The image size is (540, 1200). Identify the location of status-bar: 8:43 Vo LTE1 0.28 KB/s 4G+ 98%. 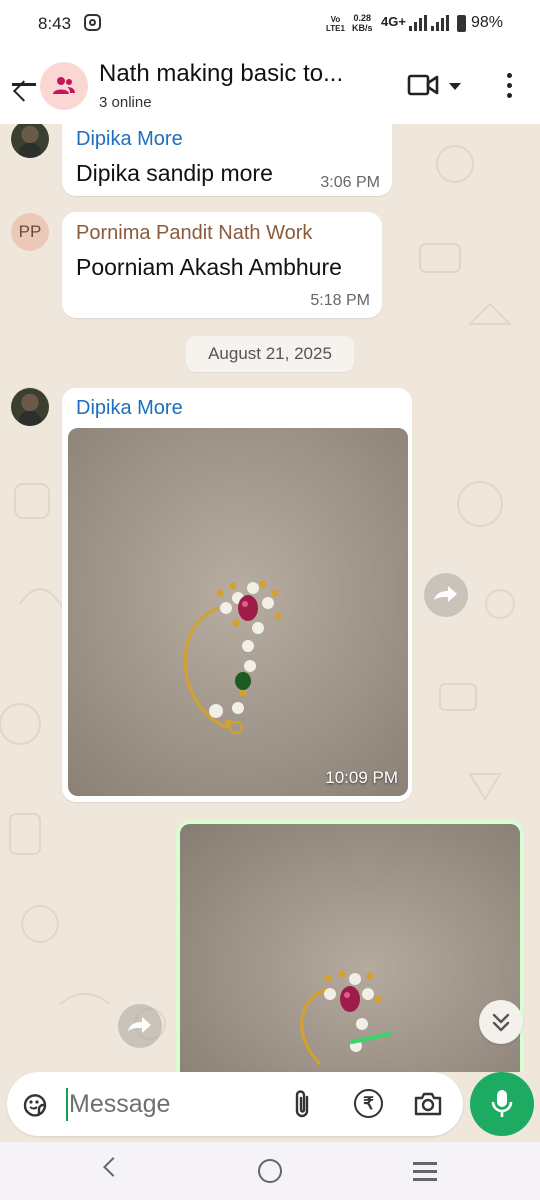
(270, 24).